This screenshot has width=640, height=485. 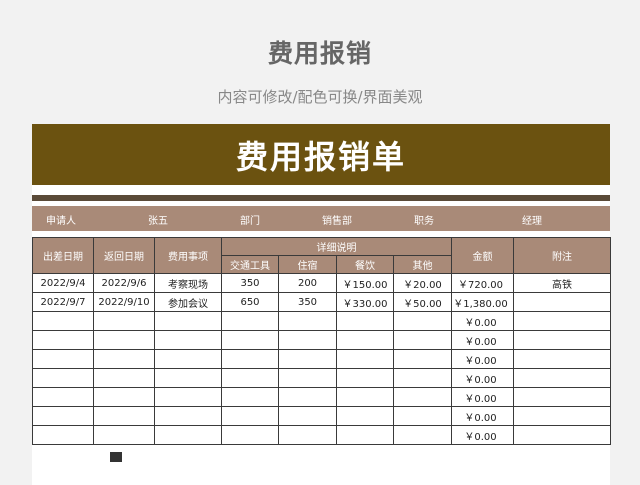 I want to click on cell-meals: ￥330.00, so click(x=365, y=302).